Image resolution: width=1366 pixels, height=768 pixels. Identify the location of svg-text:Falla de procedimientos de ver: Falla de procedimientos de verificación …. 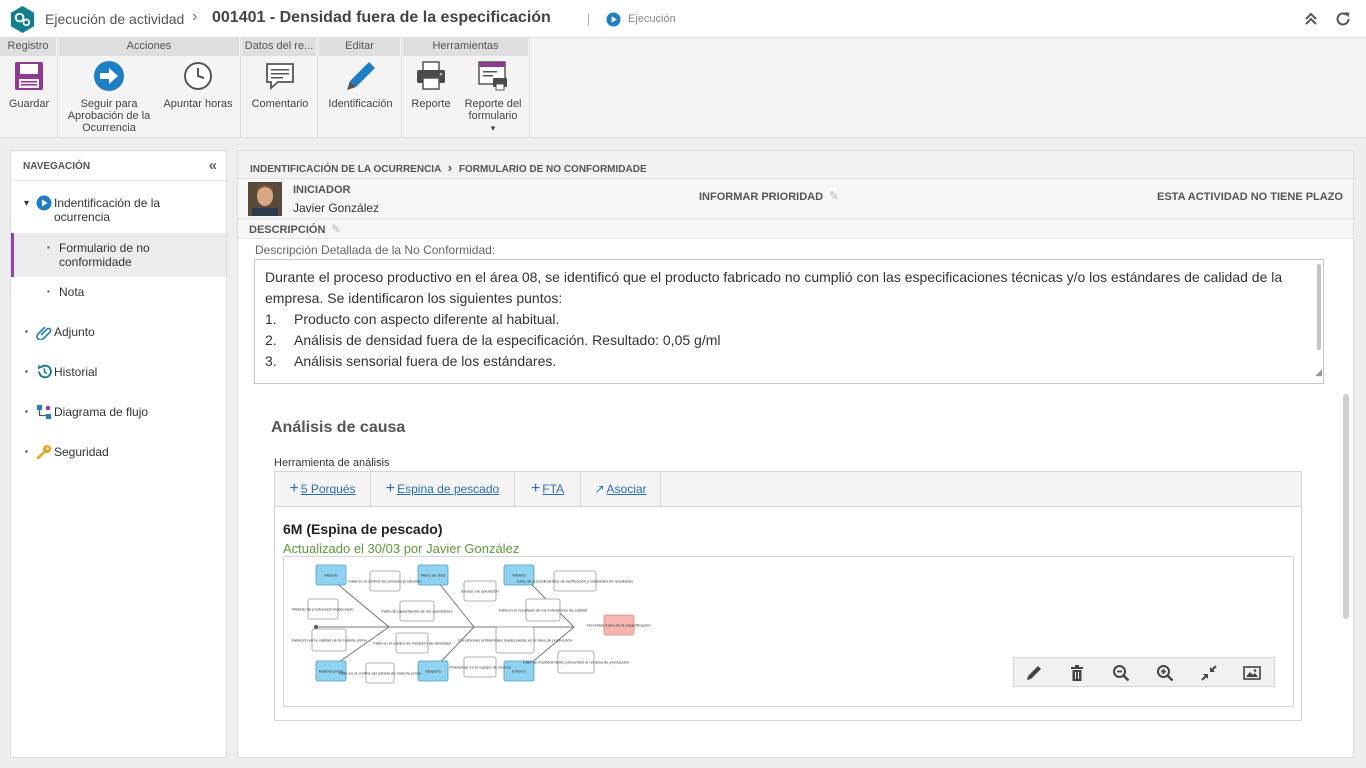
(575, 581).